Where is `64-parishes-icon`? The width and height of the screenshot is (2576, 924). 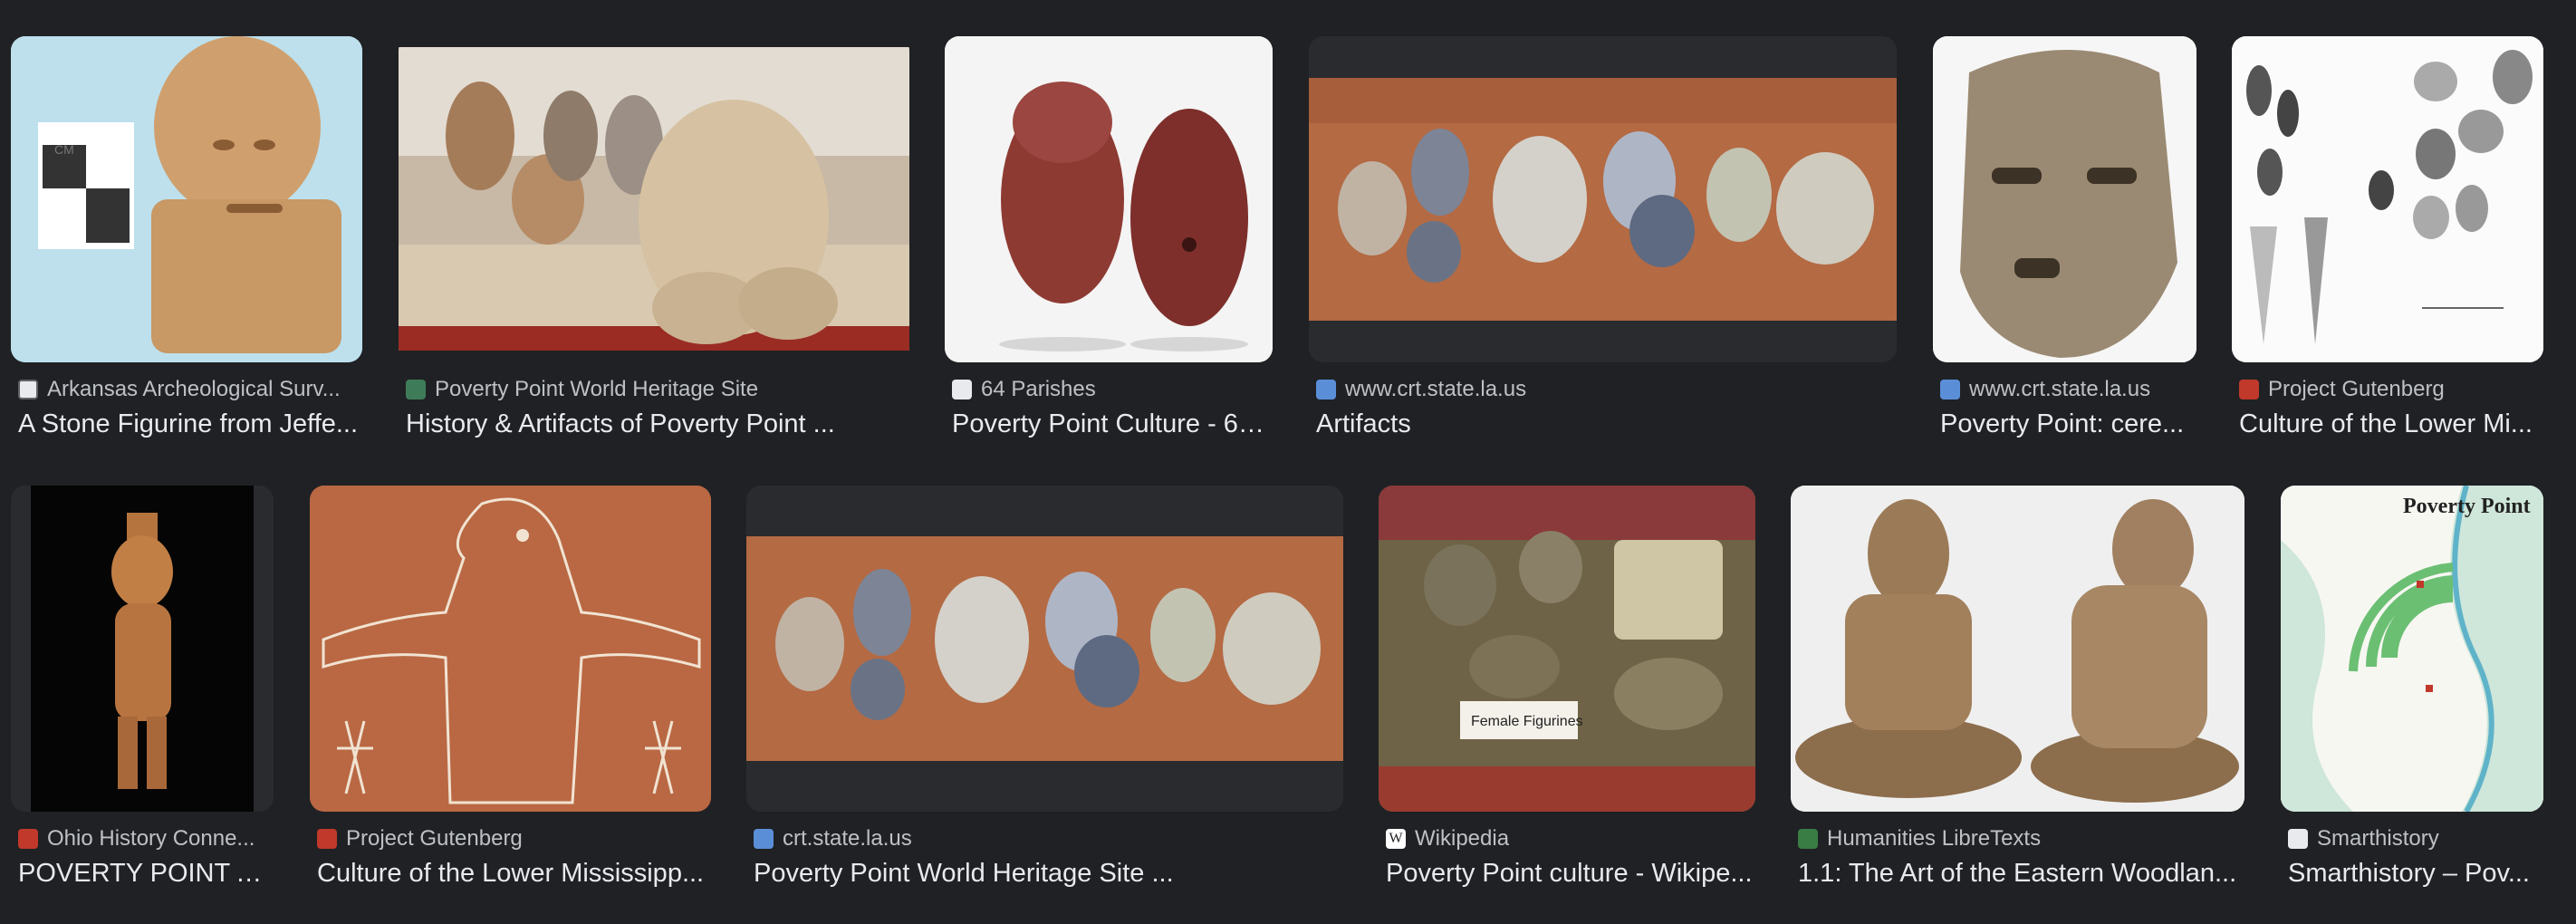 64-parishes-icon is located at coordinates (962, 389).